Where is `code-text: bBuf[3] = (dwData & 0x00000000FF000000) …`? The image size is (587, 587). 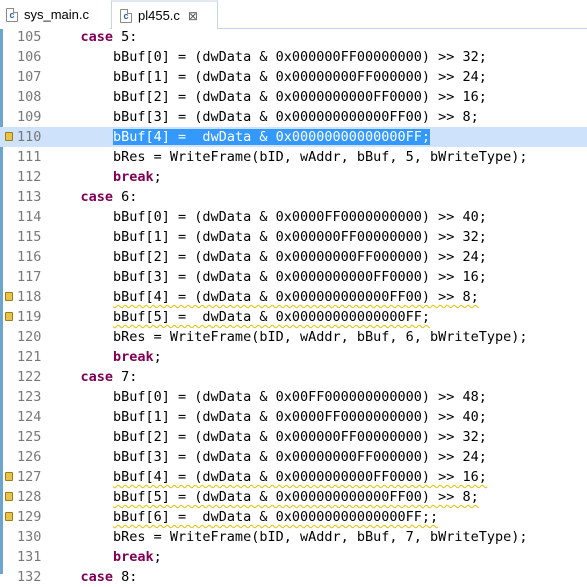 code-text: bBuf[3] = (dwData & 0x00000000FF000000) … is located at coordinates (267, 457).